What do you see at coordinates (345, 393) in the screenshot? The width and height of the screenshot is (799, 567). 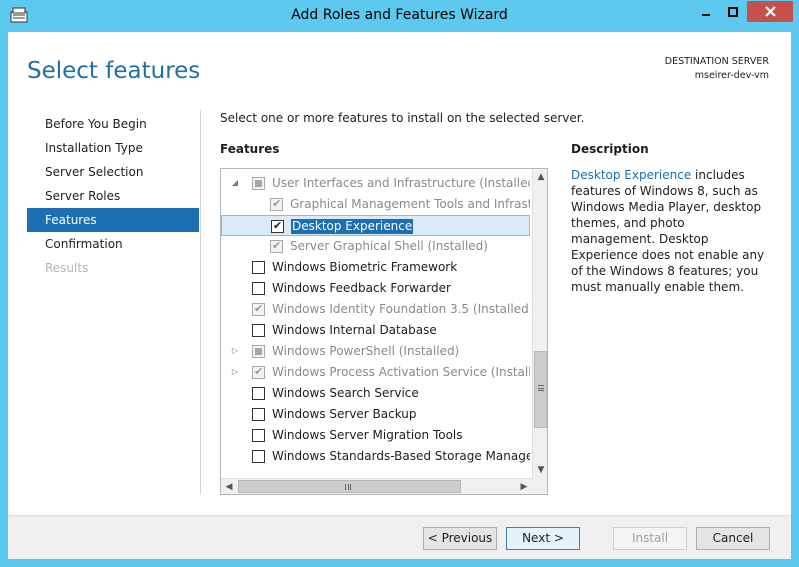 I see `feature-label: Windows Search Service` at bounding box center [345, 393].